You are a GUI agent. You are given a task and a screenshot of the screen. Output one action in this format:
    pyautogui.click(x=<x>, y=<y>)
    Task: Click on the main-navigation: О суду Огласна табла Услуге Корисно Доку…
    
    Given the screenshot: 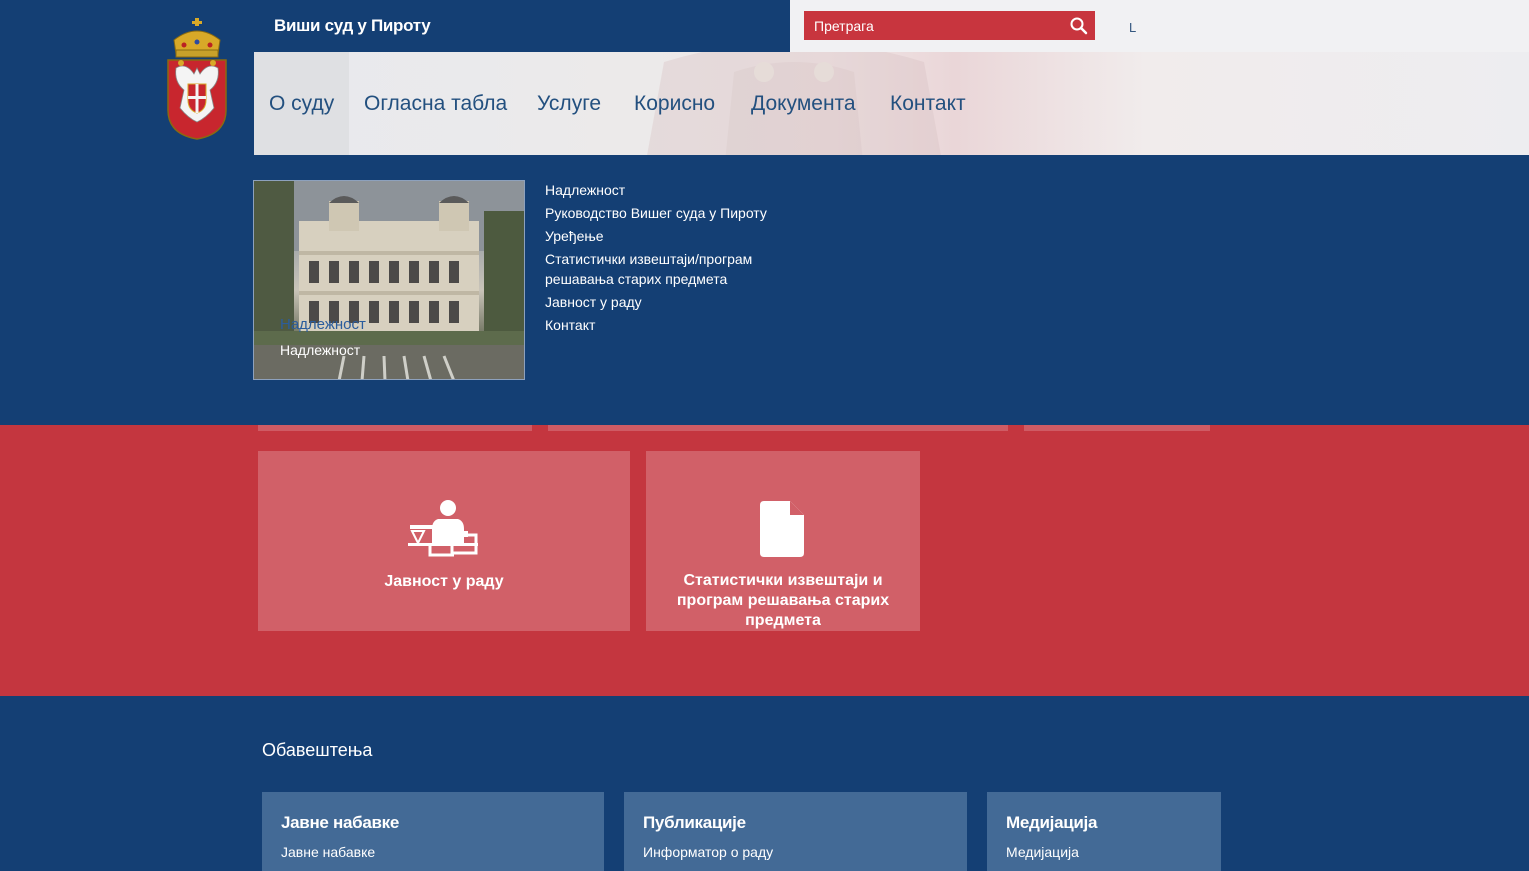 What is the action you would take?
    pyautogui.click(x=891, y=103)
    